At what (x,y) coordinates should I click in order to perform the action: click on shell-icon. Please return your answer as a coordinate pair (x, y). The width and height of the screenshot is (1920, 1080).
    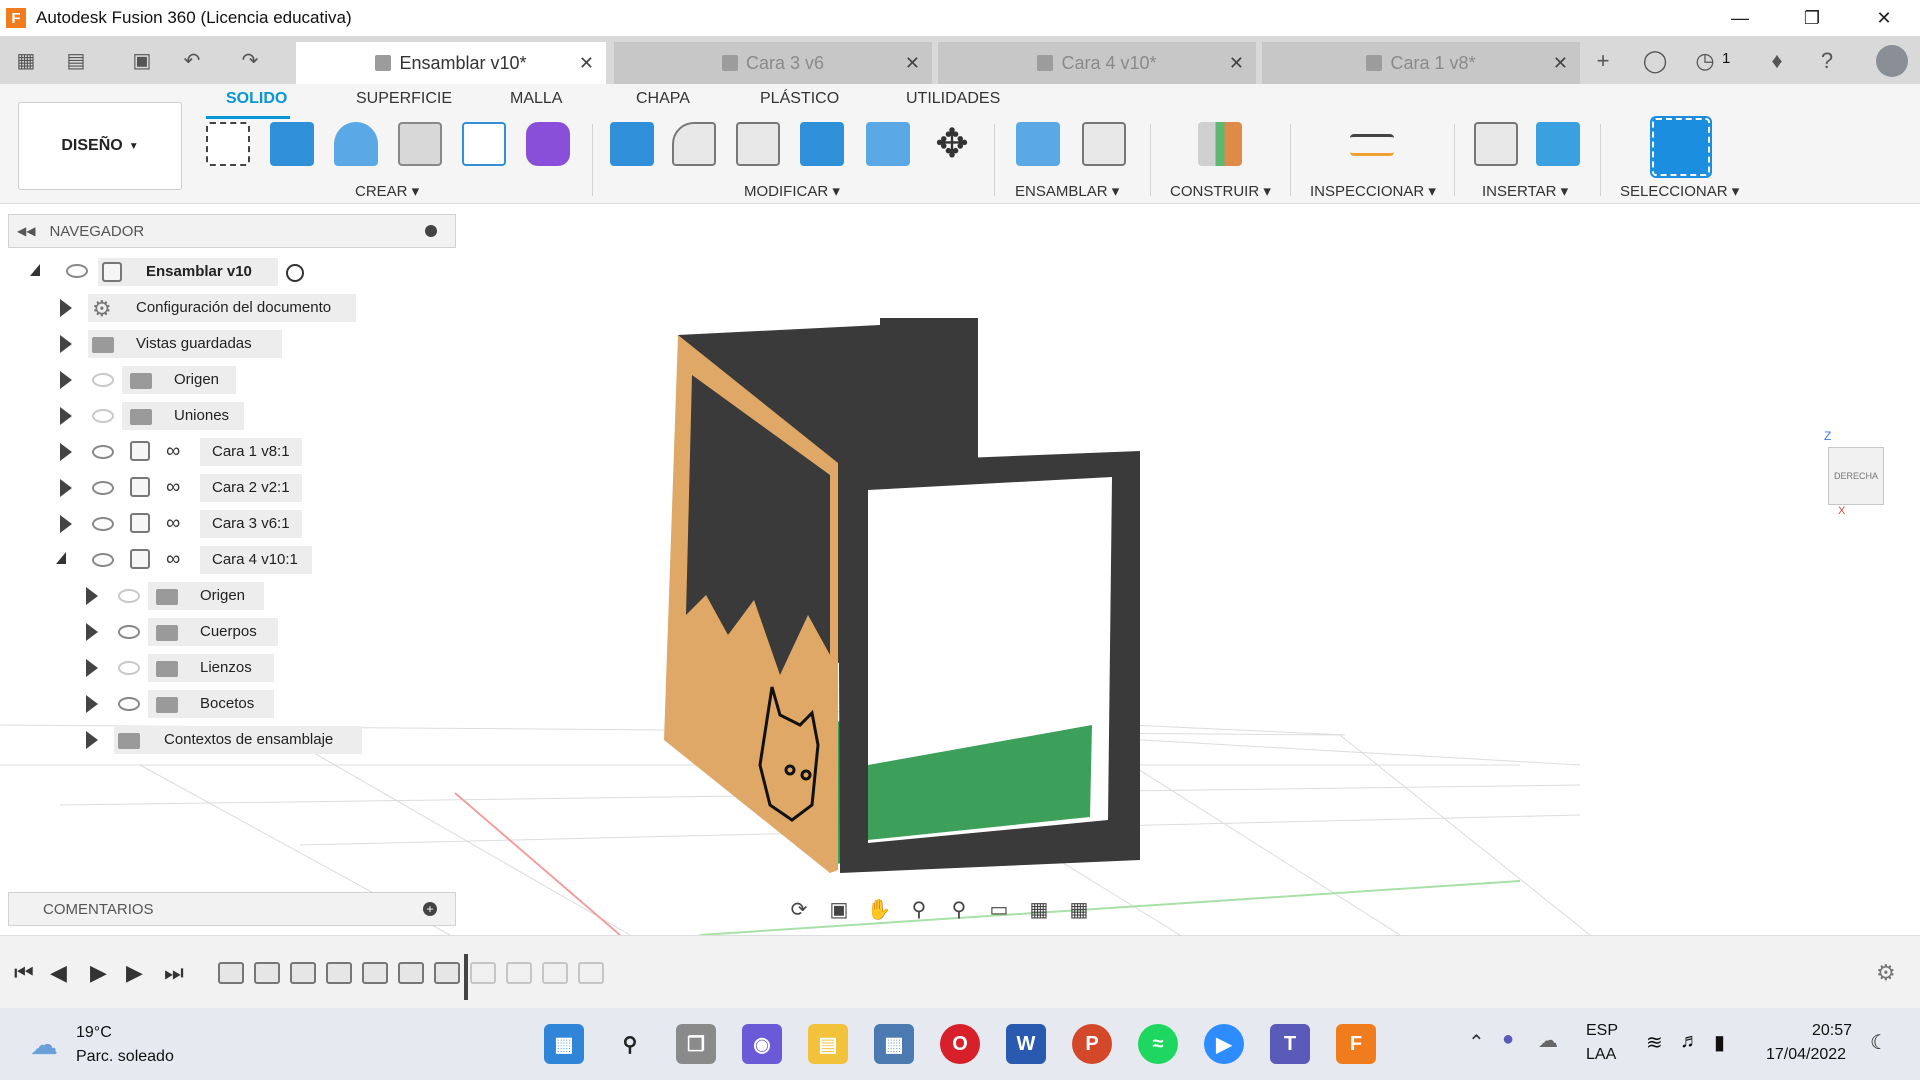
    Looking at the image, I should click on (758, 144).